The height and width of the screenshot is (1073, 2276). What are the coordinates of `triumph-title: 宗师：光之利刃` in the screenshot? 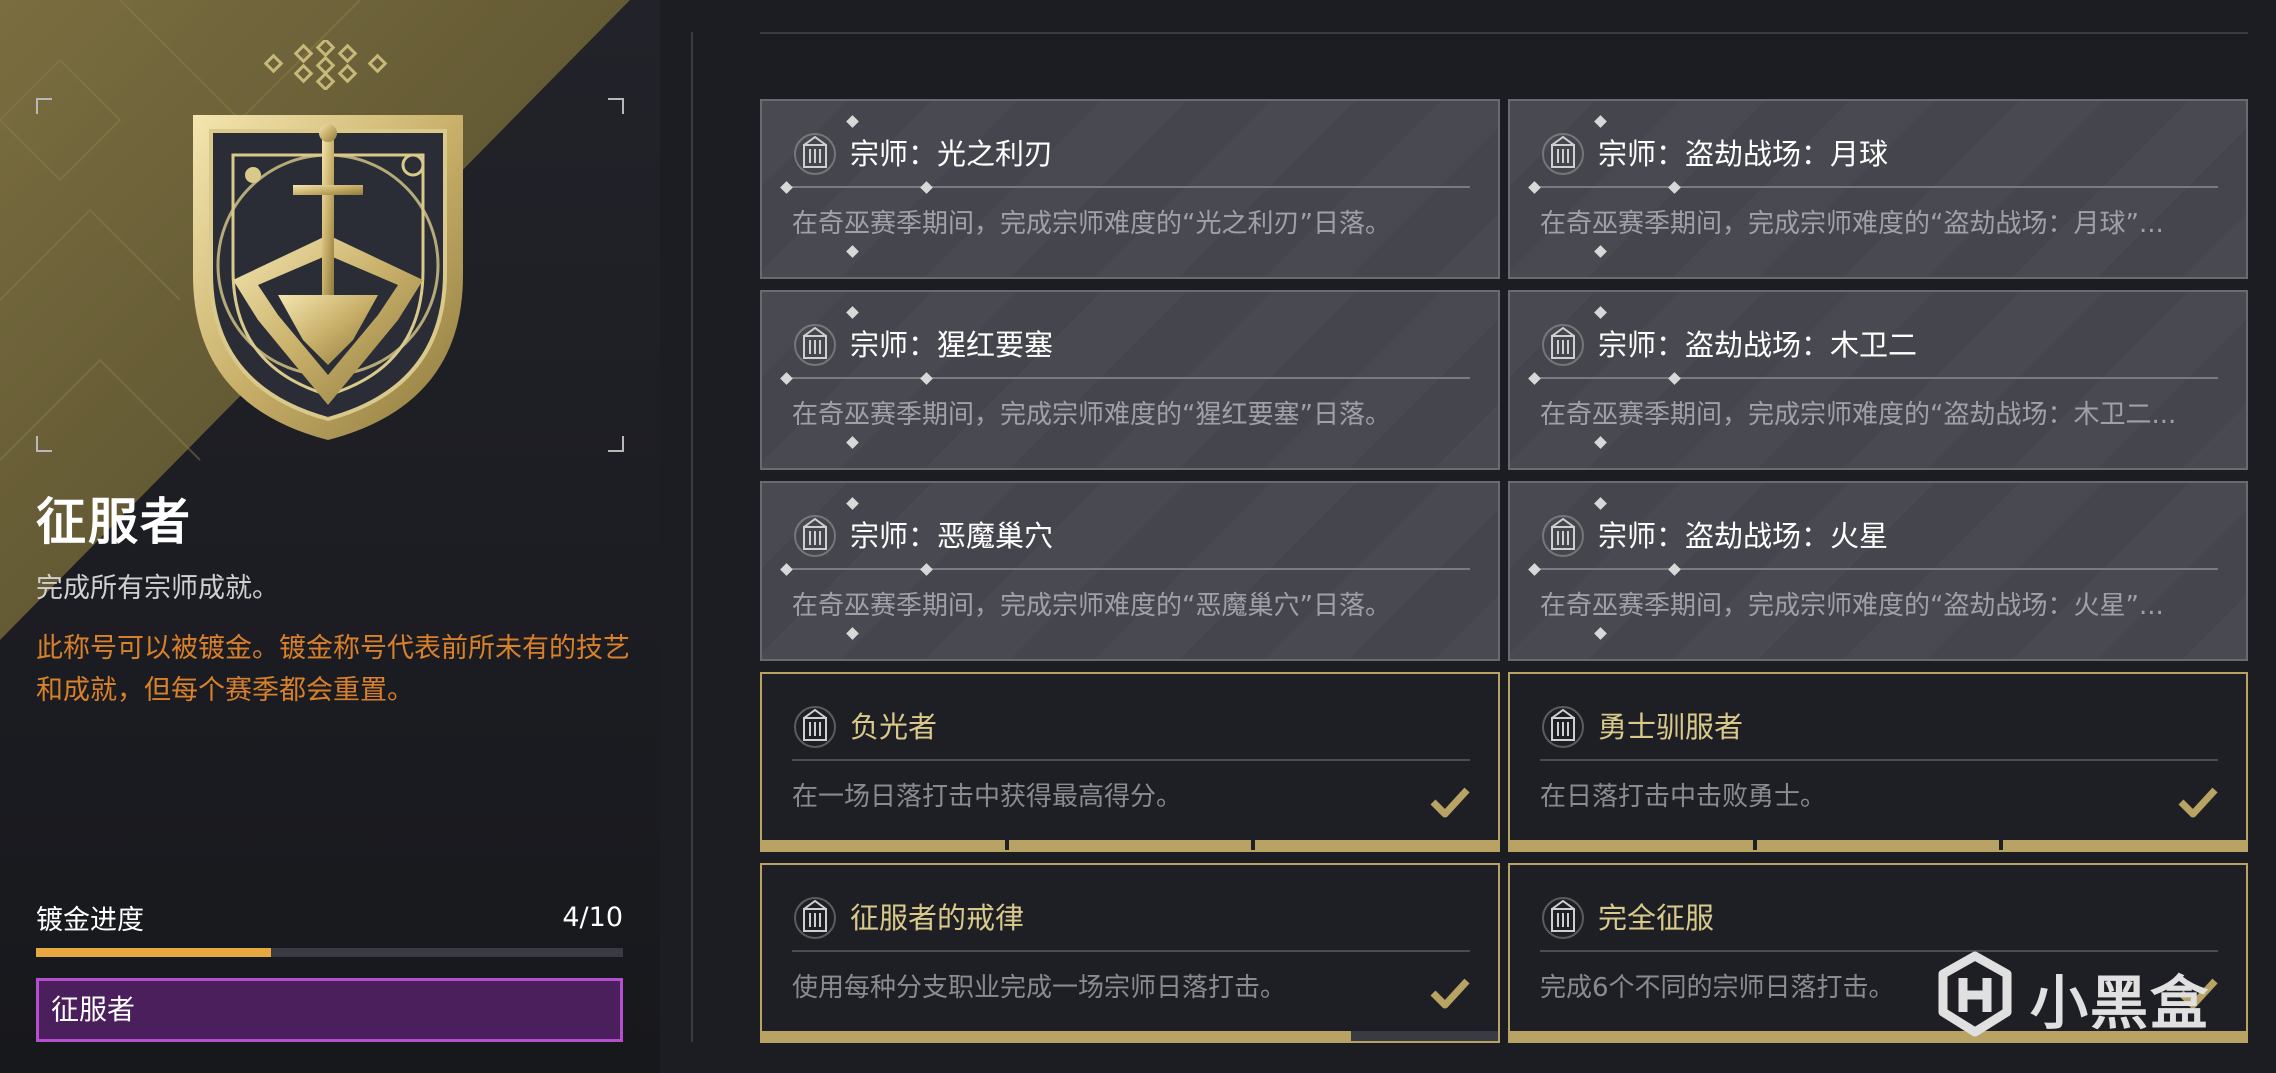 It's located at (952, 154).